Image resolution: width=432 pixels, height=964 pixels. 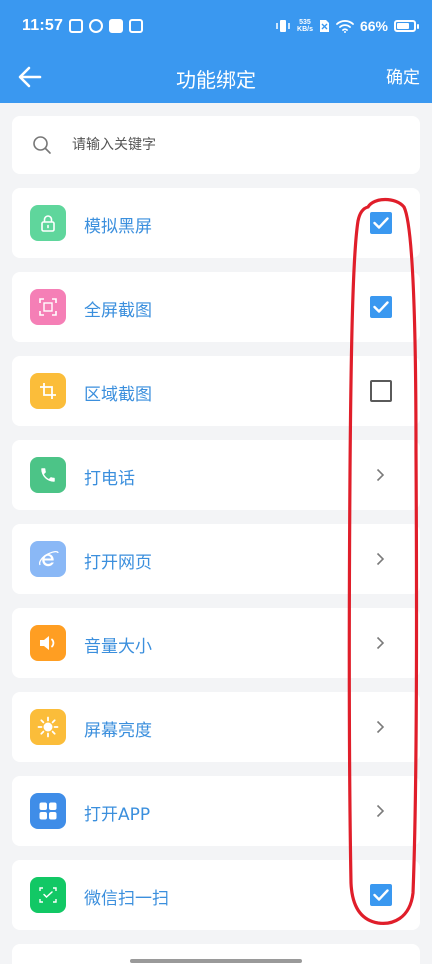 What do you see at coordinates (305, 26) in the screenshot?
I see `net-speed: 535 KB/s` at bounding box center [305, 26].